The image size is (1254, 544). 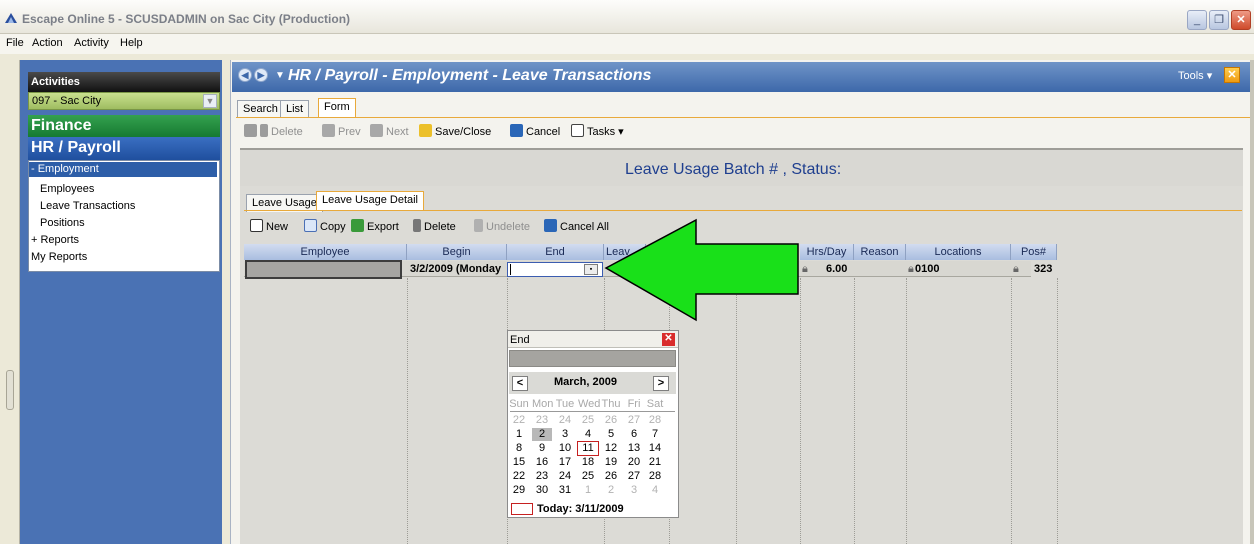 What do you see at coordinates (827, 252) in the screenshot?
I see `col-hrs-day: Hrs/Day` at bounding box center [827, 252].